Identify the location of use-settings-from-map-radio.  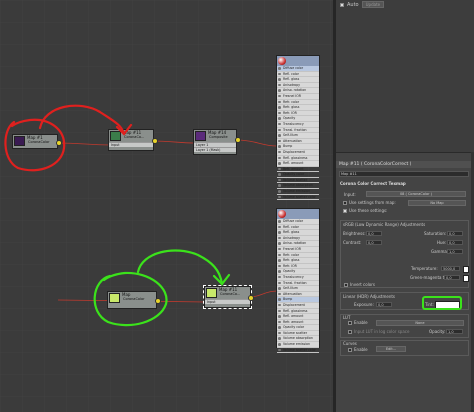
(345, 203).